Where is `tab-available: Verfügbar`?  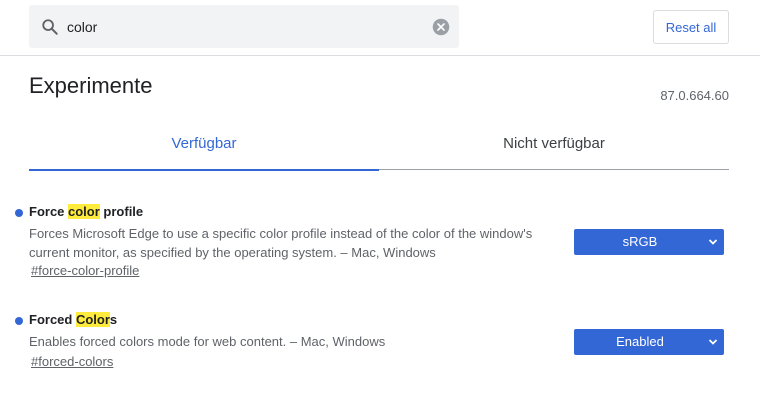
tab-available: Verfügbar is located at coordinates (204, 147).